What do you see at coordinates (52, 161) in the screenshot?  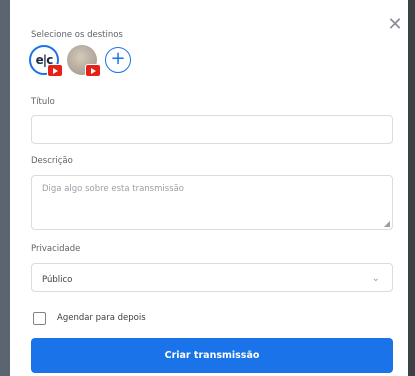 I see `description-label: Descrição` at bounding box center [52, 161].